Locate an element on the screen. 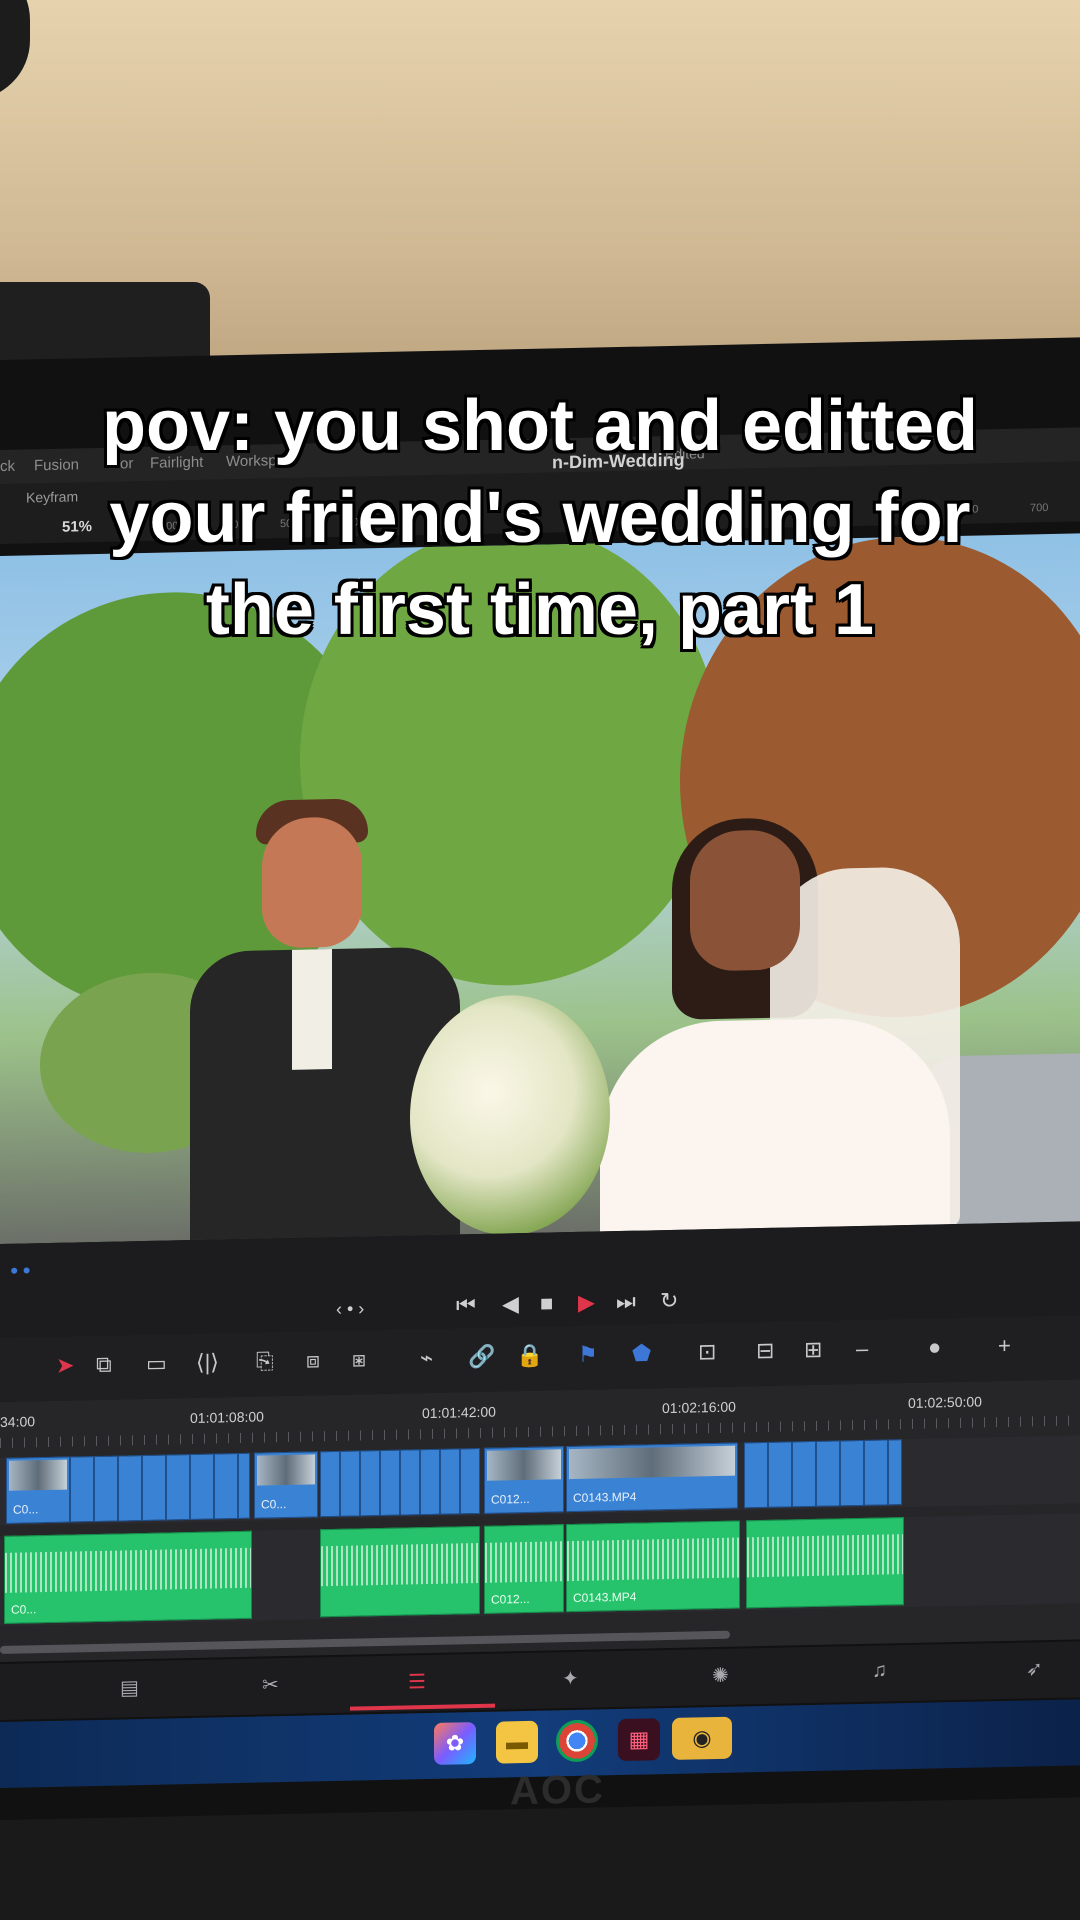 The width and height of the screenshot is (1080, 1920). dynamic-trim-icon: ⟨|⟩ is located at coordinates (207, 1362).